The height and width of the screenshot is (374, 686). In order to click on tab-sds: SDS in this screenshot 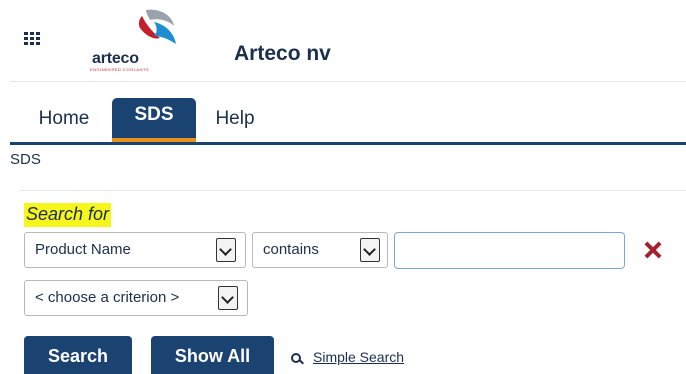, I will do `click(154, 119)`.